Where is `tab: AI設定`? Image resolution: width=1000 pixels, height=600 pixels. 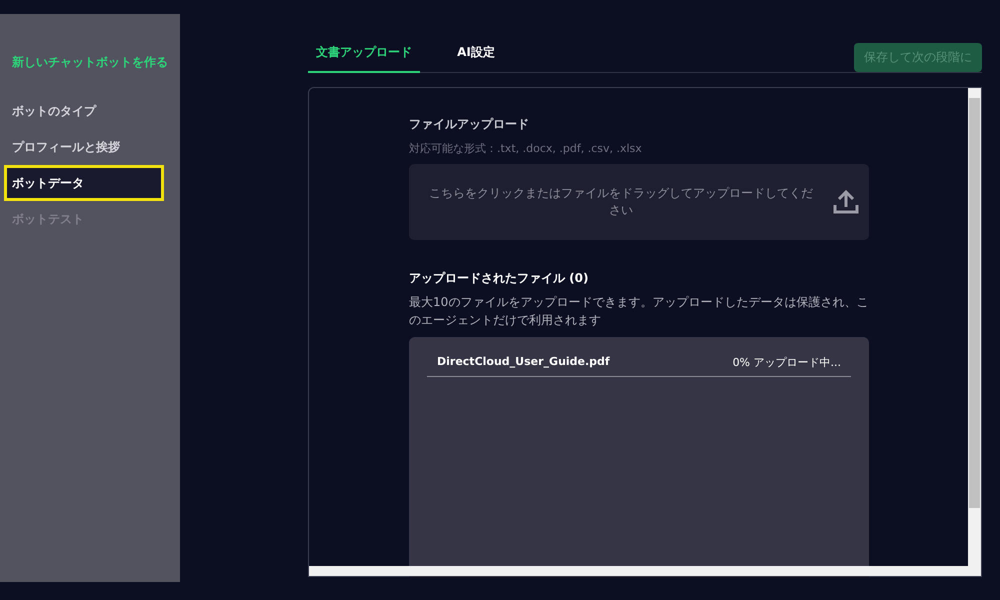 tab: AI設定 is located at coordinates (476, 50).